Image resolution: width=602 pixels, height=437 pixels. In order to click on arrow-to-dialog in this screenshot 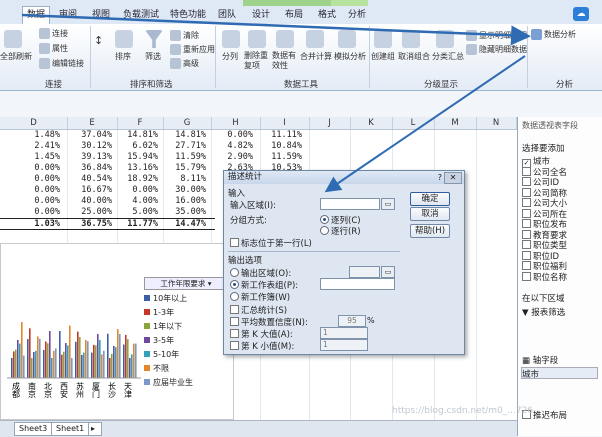, I will do `click(425, 124)`.